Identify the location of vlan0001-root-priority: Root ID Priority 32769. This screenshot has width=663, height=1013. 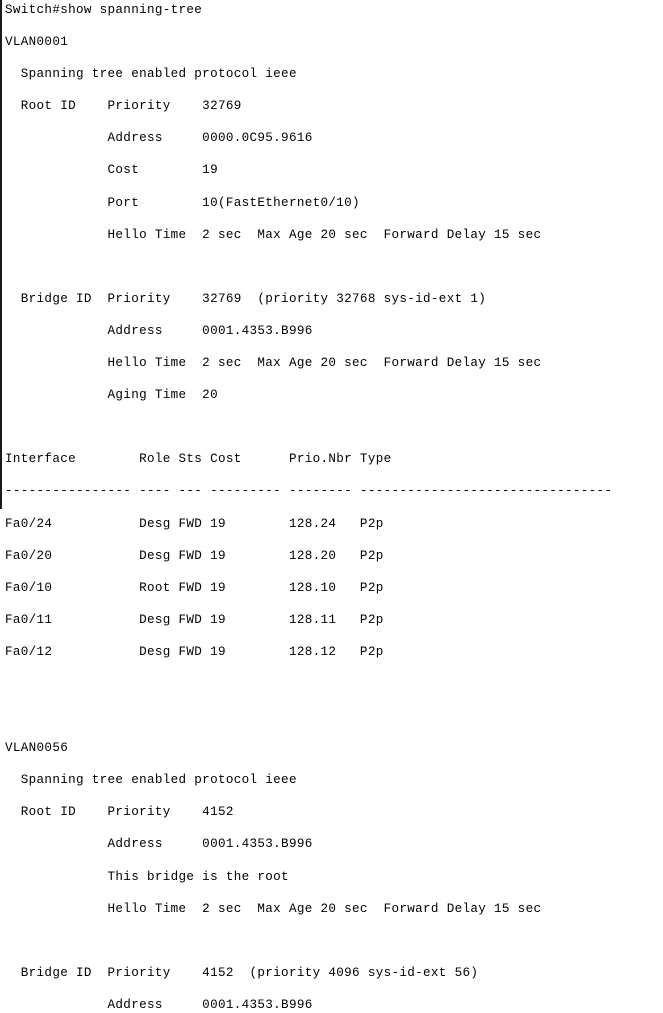
(123, 106).